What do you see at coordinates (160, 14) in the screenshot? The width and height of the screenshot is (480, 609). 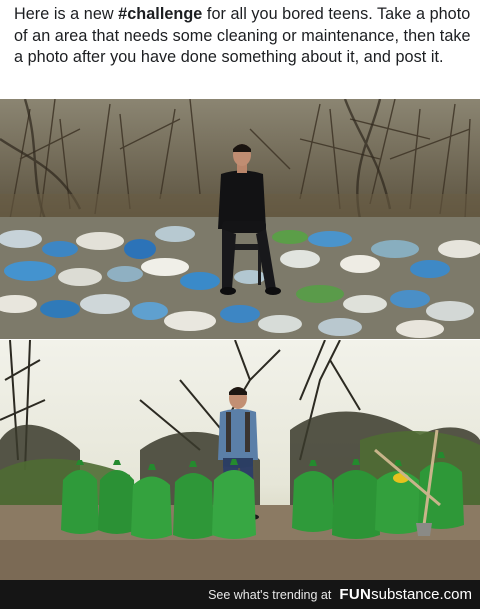 I see `challenge-hashtag: #challenge` at bounding box center [160, 14].